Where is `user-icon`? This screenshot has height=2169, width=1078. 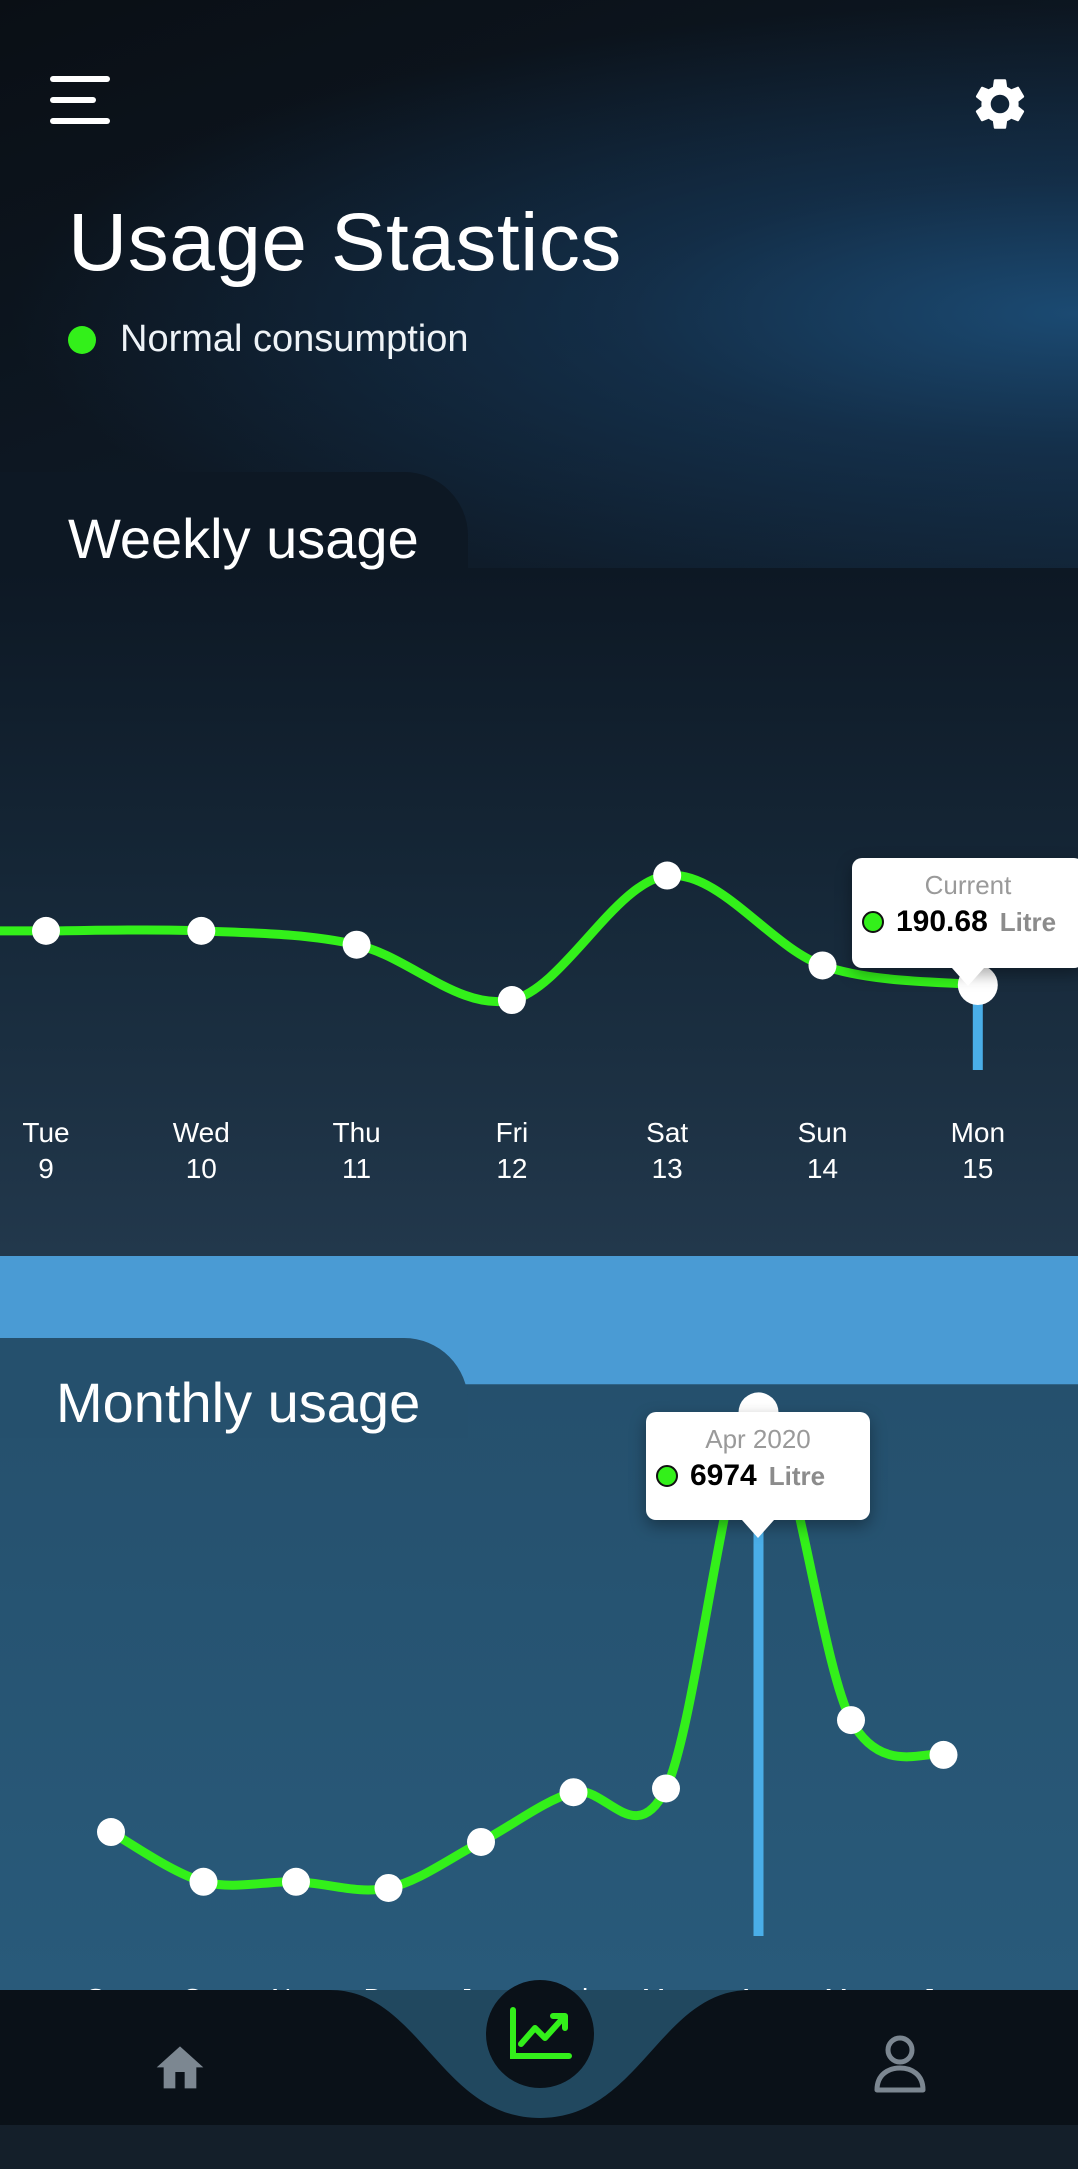
user-icon is located at coordinates (900, 2064).